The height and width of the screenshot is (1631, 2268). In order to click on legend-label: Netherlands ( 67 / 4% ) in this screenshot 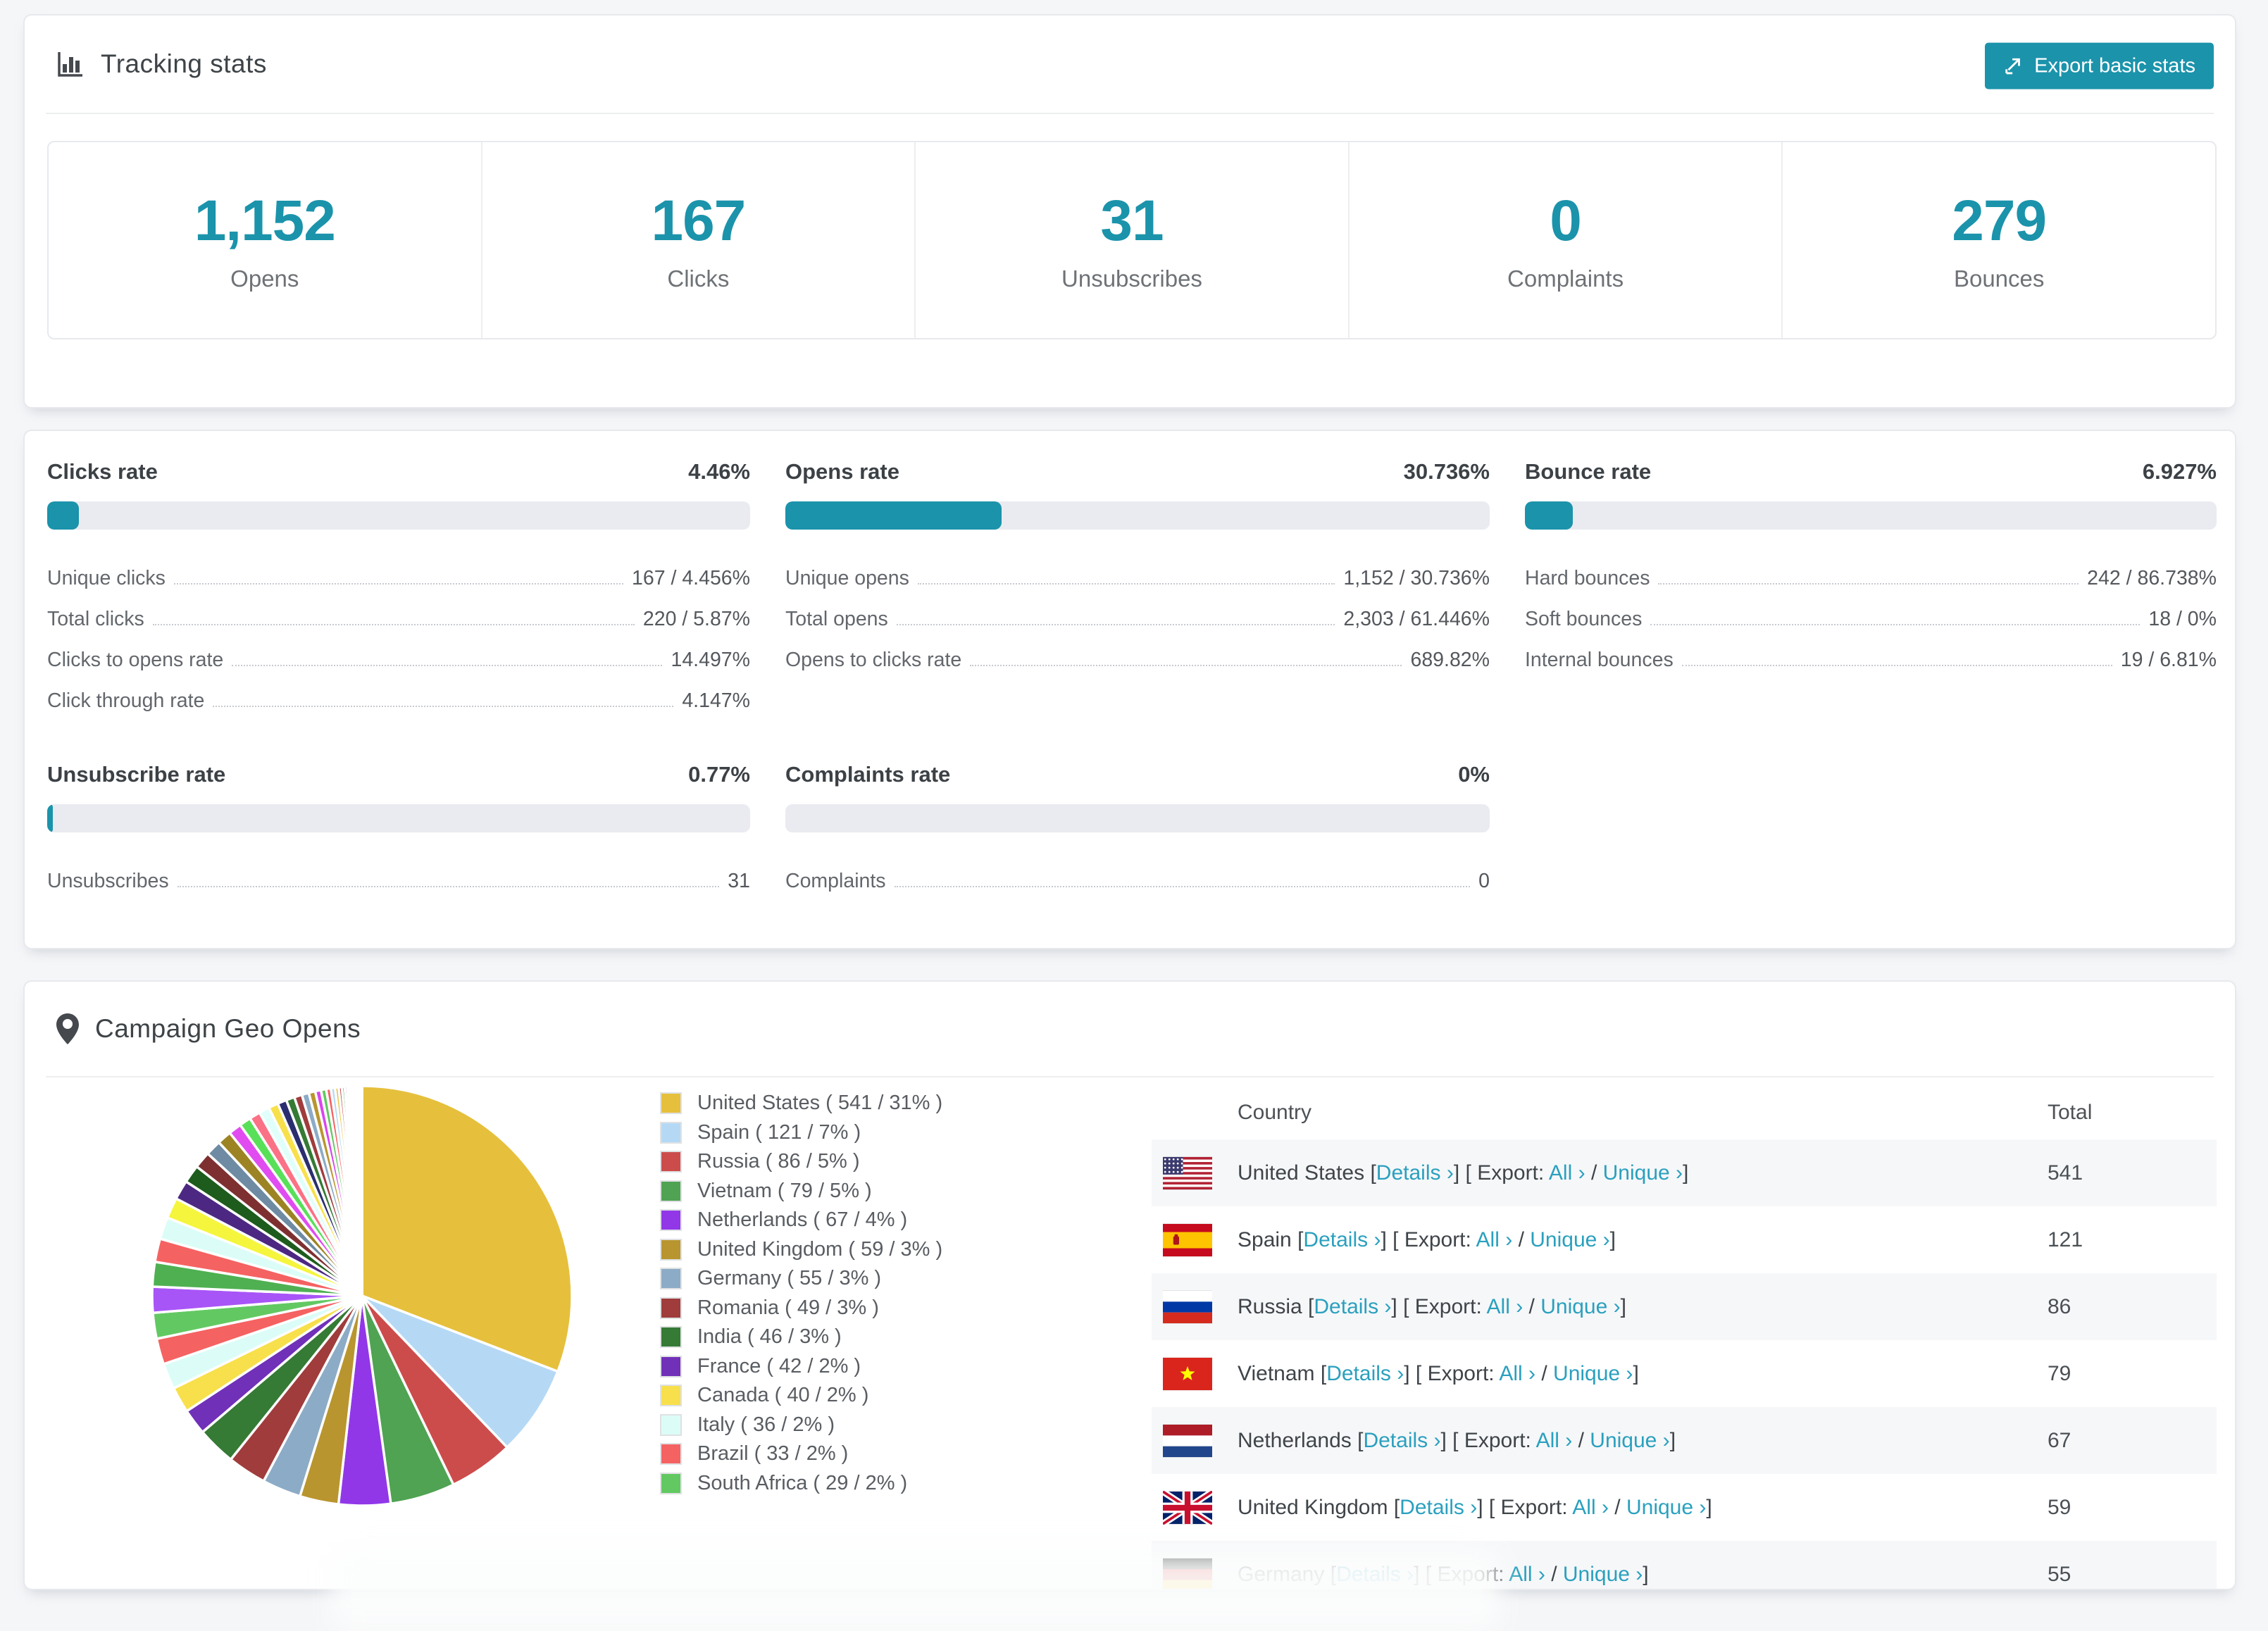, I will do `click(803, 1220)`.